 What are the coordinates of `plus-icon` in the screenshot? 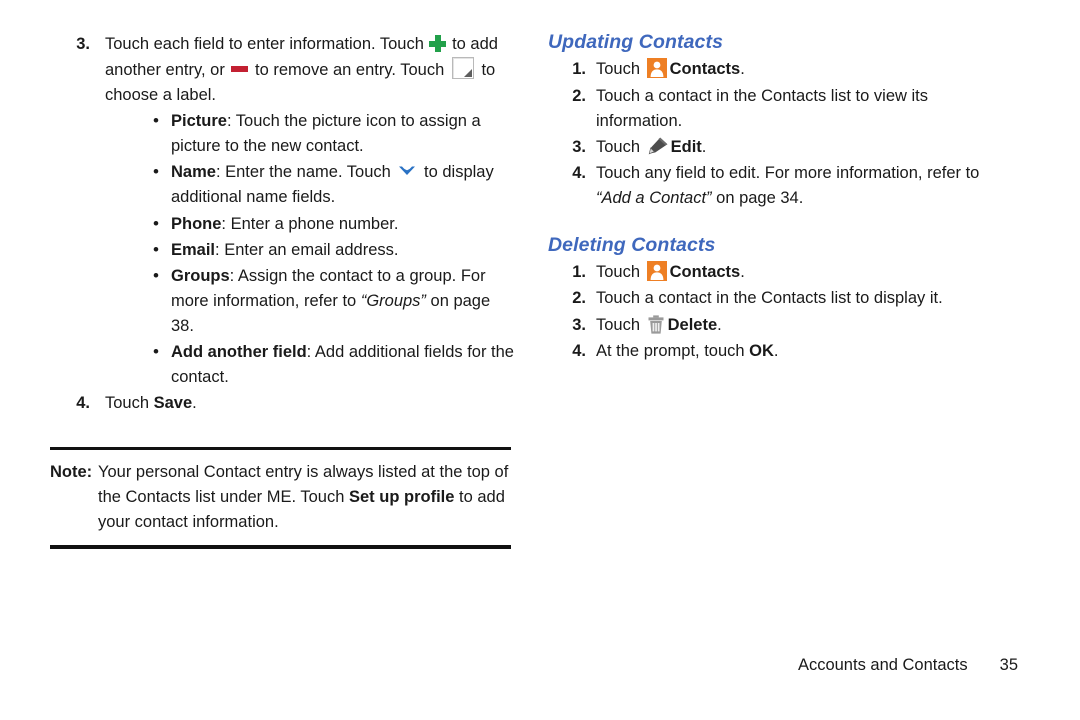 It's located at (438, 43).